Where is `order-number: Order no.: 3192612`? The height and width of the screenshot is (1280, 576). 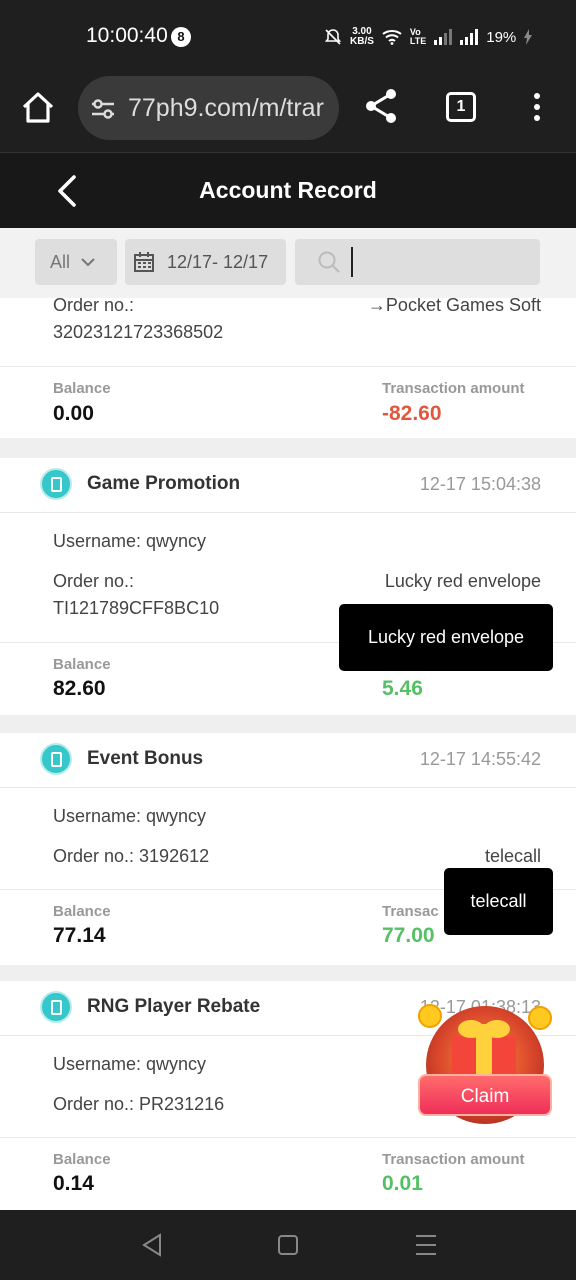 order-number: Order no.: 3192612 is located at coordinates (131, 856).